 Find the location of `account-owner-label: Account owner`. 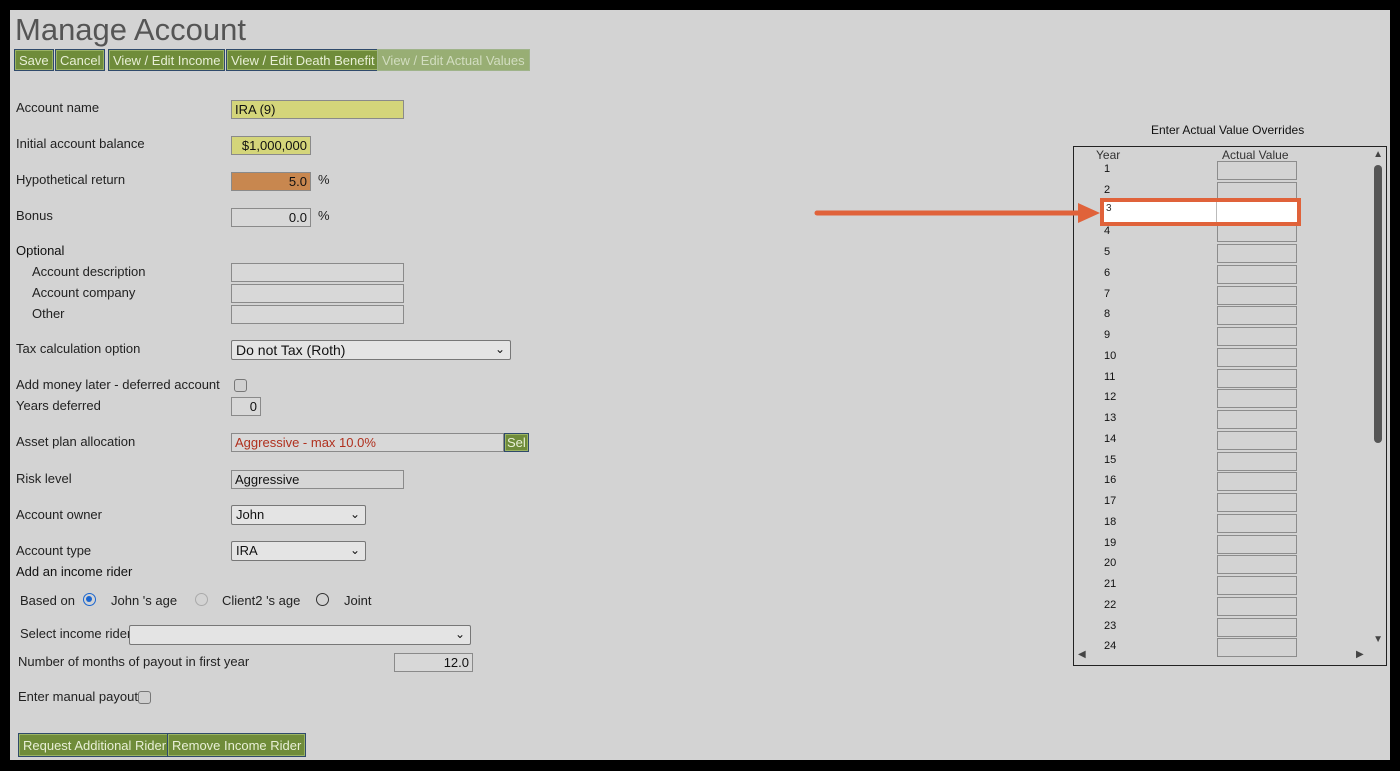

account-owner-label: Account owner is located at coordinates (59, 514).